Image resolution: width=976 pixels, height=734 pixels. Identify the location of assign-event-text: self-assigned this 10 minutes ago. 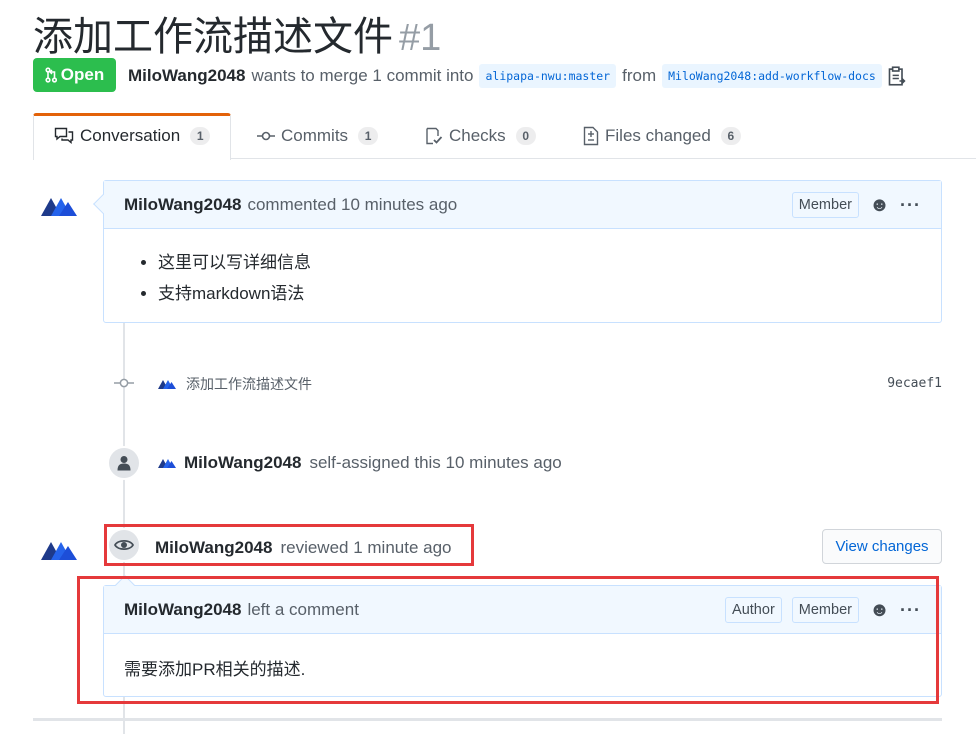
(435, 462).